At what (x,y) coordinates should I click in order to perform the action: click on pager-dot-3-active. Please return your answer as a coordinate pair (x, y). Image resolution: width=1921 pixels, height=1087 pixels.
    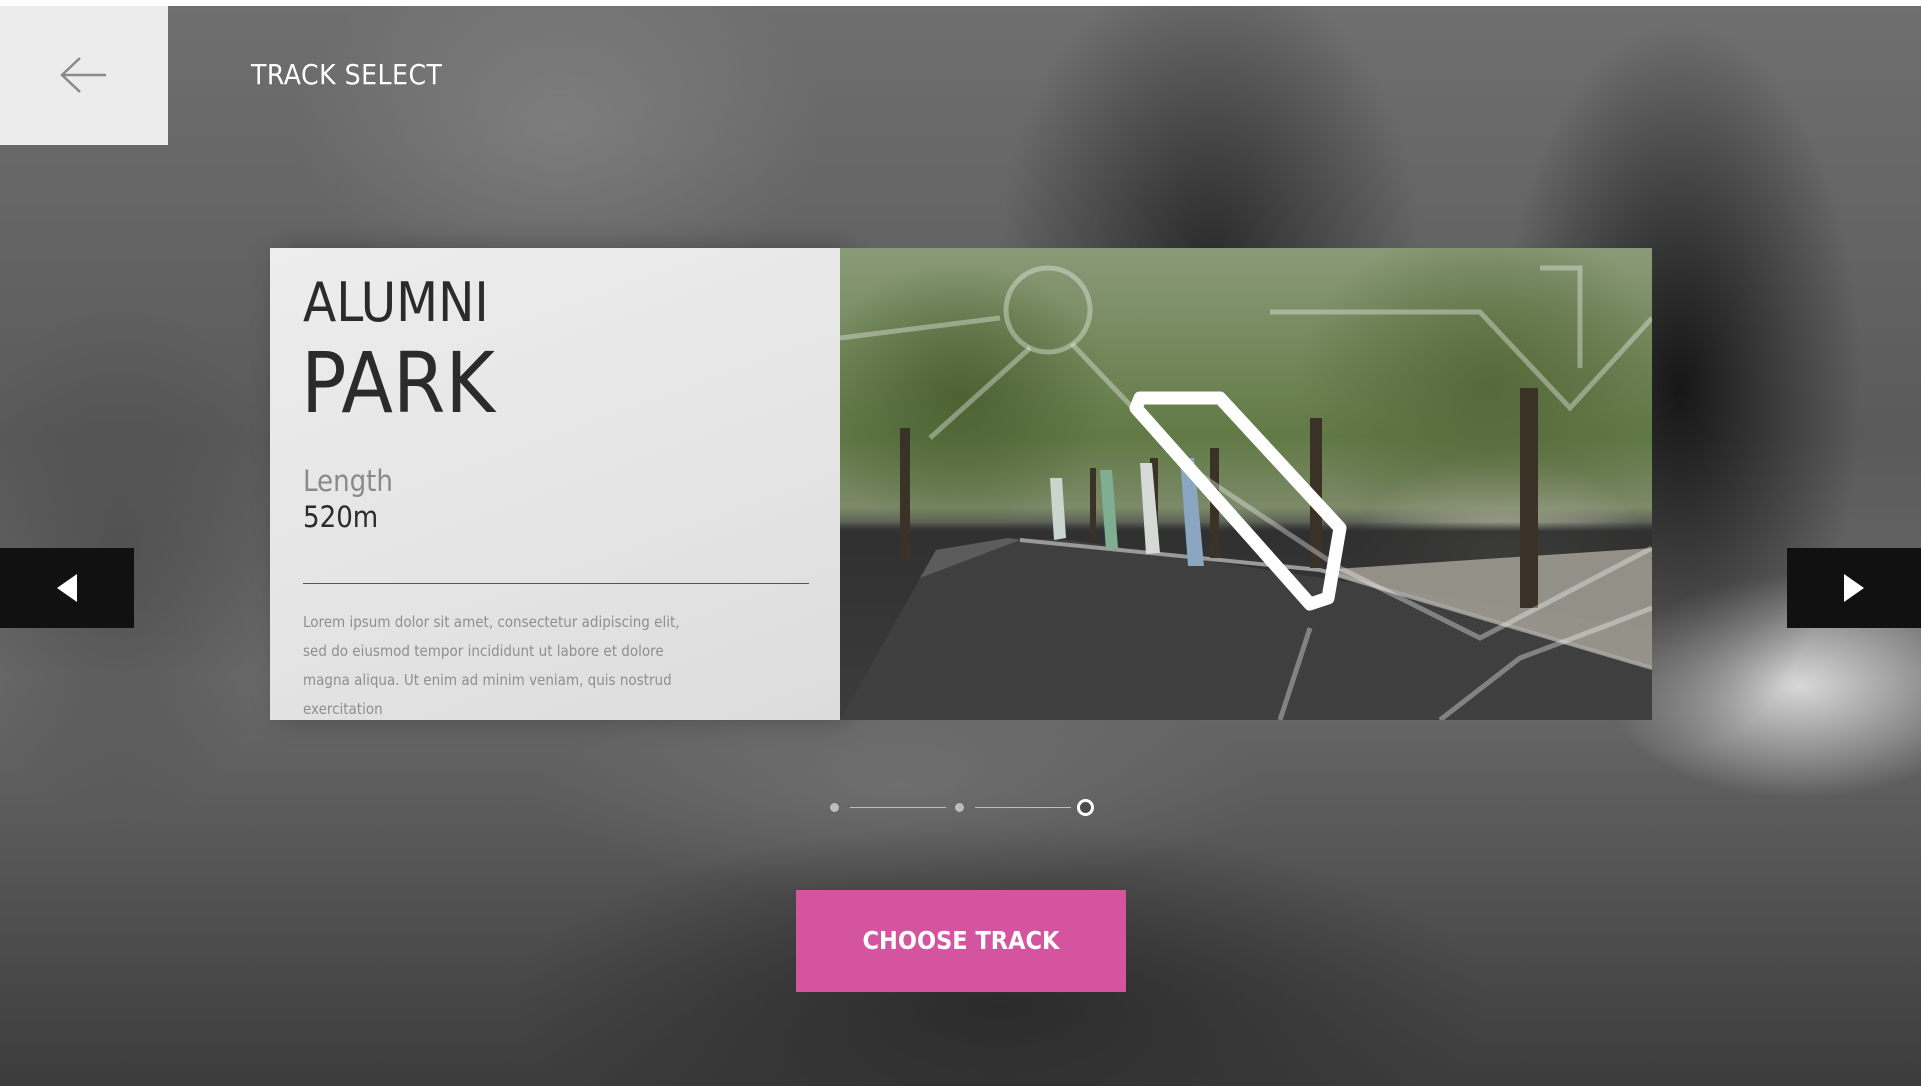
    Looking at the image, I should click on (1085, 807).